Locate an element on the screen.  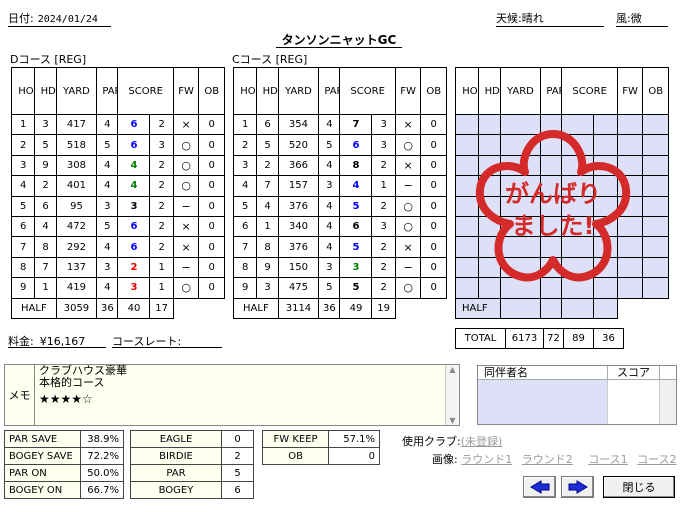
hole-row: 4 2 401 4 4 2 ○ 0 is located at coordinates (117, 186).